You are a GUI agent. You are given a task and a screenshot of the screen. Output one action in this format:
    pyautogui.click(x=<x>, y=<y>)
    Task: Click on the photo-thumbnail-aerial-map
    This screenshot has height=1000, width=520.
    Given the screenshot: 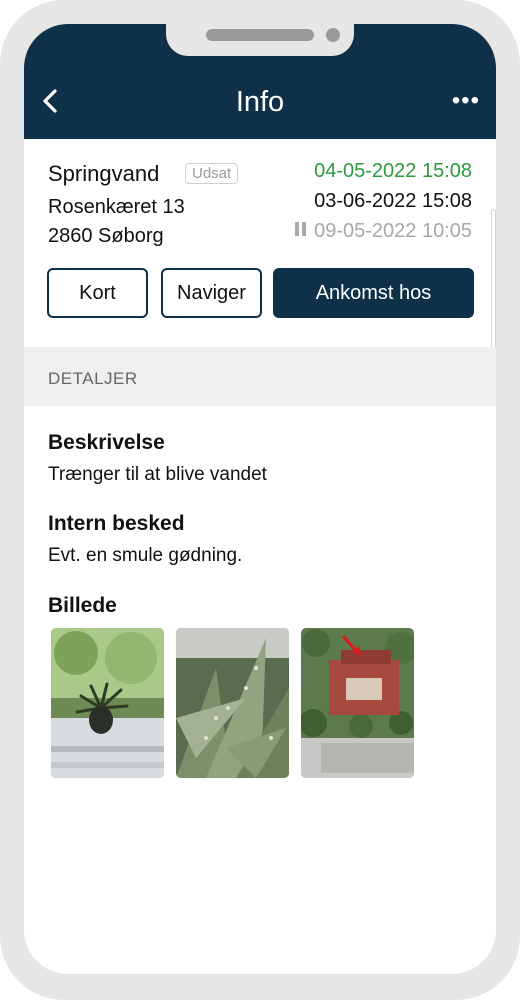 What is the action you would take?
    pyautogui.click(x=357, y=703)
    